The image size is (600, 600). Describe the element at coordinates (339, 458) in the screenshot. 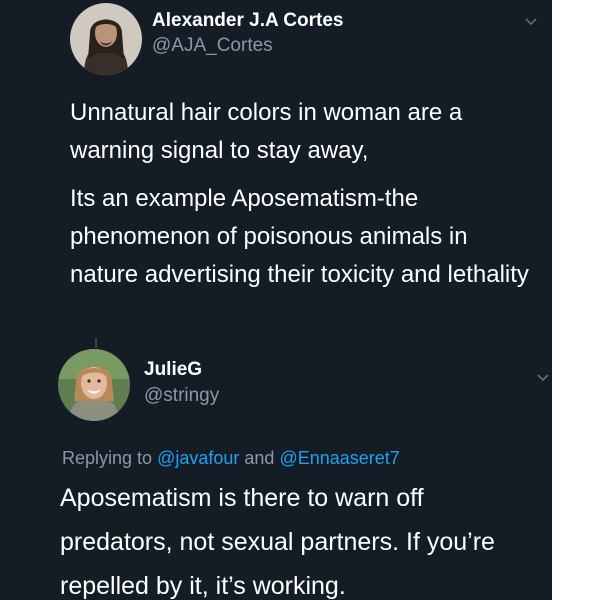

I see `mention-link: @Ennaaseret7` at that location.